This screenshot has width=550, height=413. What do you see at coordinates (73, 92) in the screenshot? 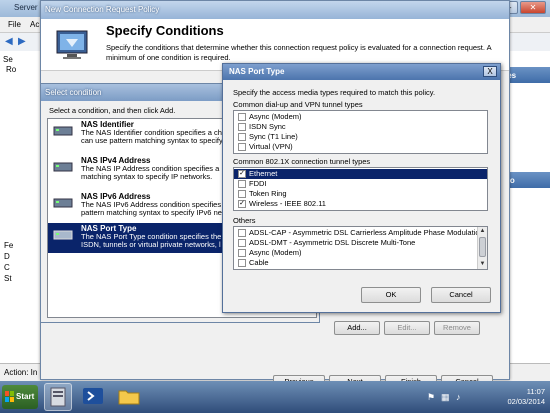
I see `select-condition-title: Select condition` at bounding box center [73, 92].